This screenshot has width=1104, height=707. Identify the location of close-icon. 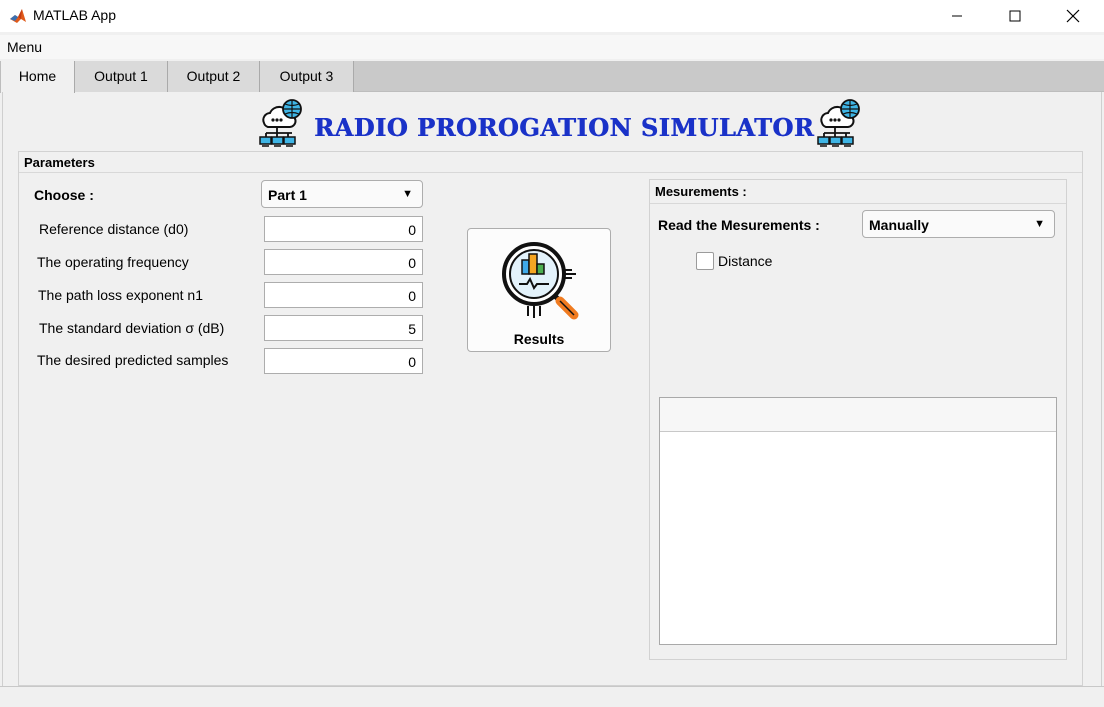
(1073, 16).